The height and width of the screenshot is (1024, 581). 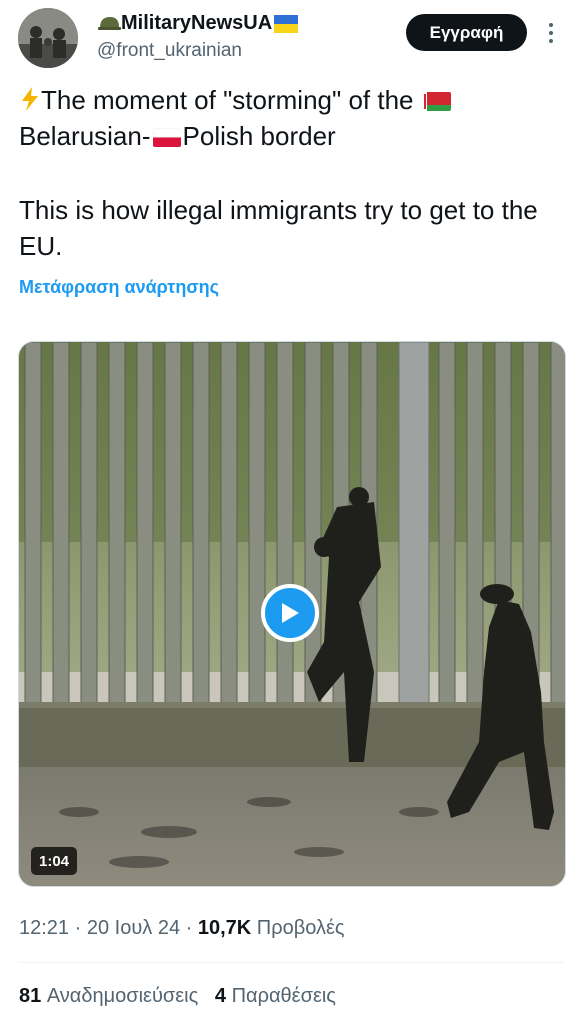 What do you see at coordinates (85, 136) in the screenshot?
I see `tweet-line1-b: Belarusian-` at bounding box center [85, 136].